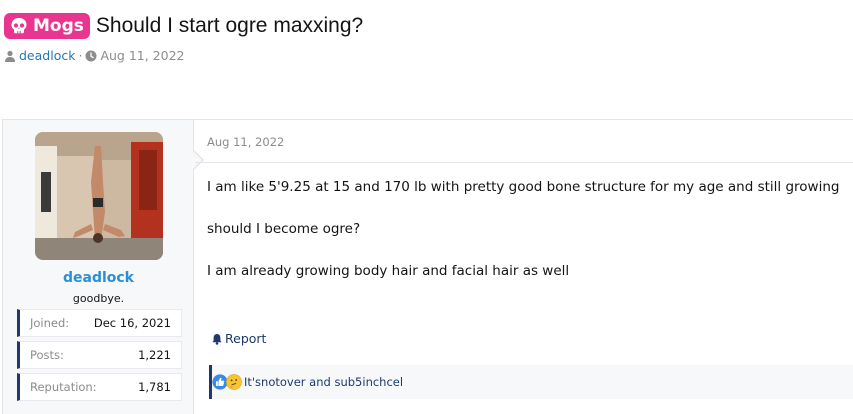  Describe the element at coordinates (132, 323) in the screenshot. I see `stat-value: Dec 16, 2021` at that location.